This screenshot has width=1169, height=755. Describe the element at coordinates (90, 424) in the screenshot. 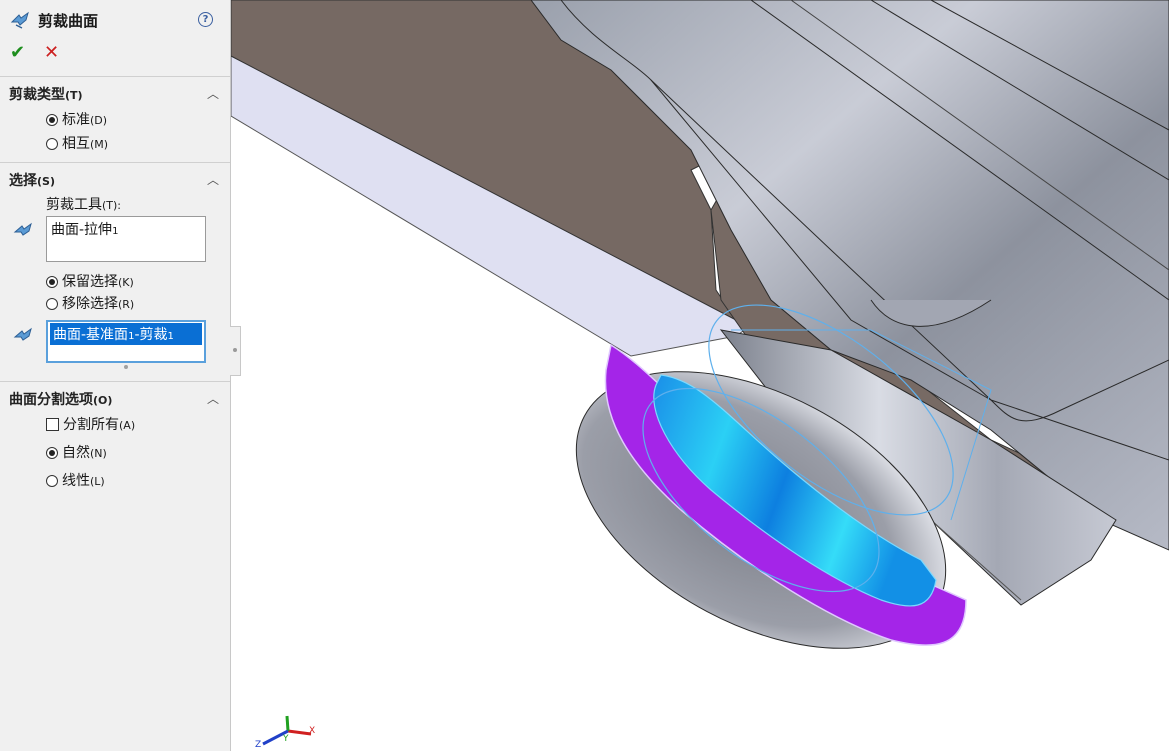

I see `checkbox-split-all: 分割所有(A)` at that location.